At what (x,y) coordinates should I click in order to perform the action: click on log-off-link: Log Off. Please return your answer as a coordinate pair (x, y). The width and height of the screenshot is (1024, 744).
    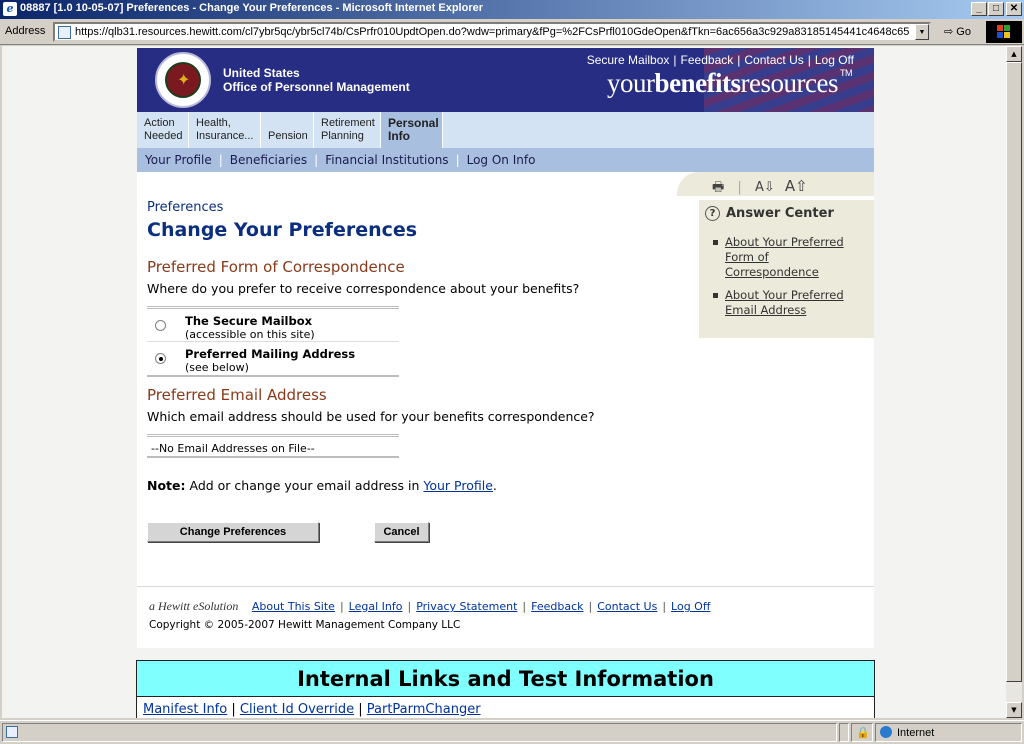
    Looking at the image, I should click on (834, 60).